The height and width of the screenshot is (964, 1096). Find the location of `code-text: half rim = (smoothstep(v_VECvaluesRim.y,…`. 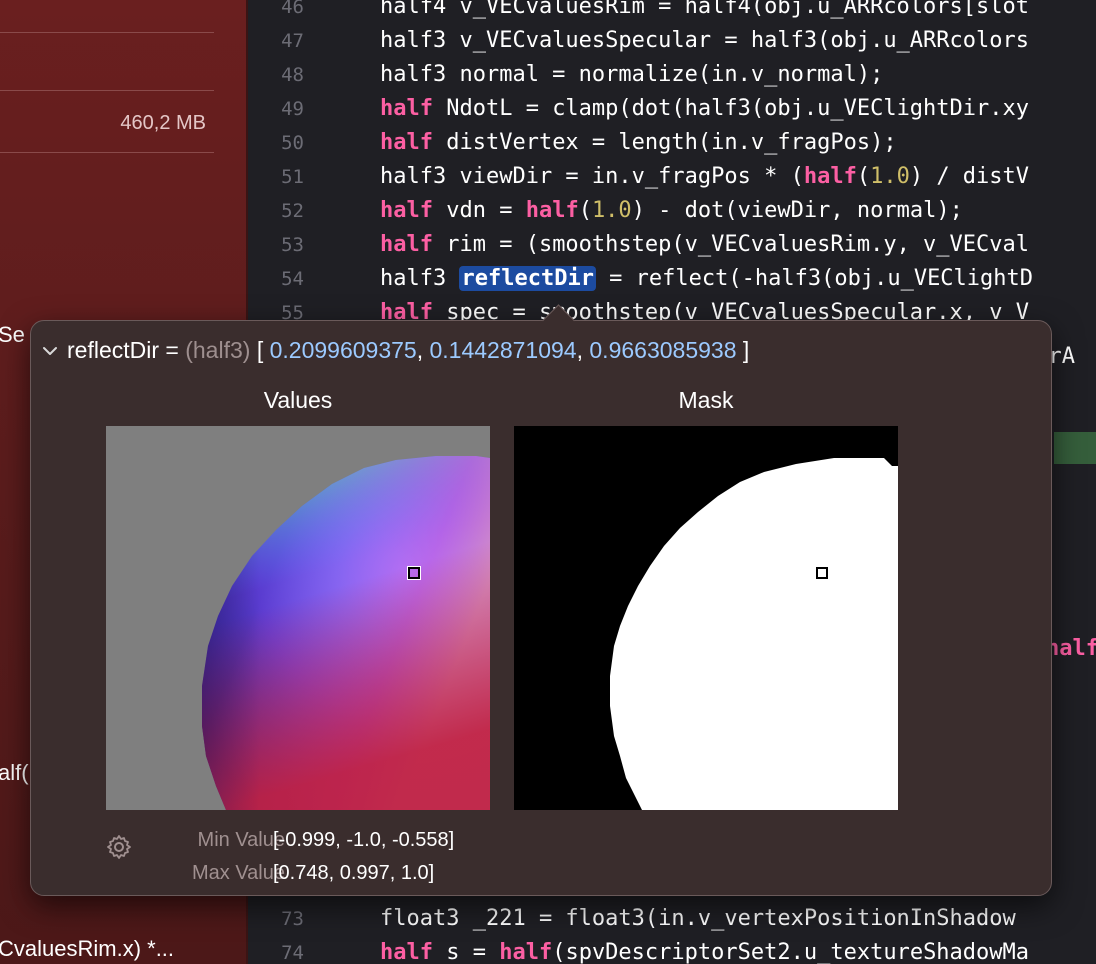

code-text: half rim = (smoothstep(v_VECvaluesRim.y,… is located at coordinates (705, 244).